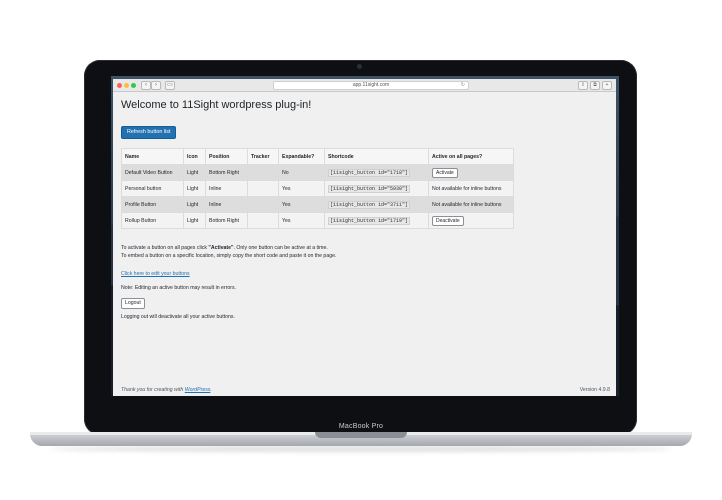 Image resolution: width=722 pixels, height=500 pixels. I want to click on footer-thanks-suffix: ., so click(211, 390).